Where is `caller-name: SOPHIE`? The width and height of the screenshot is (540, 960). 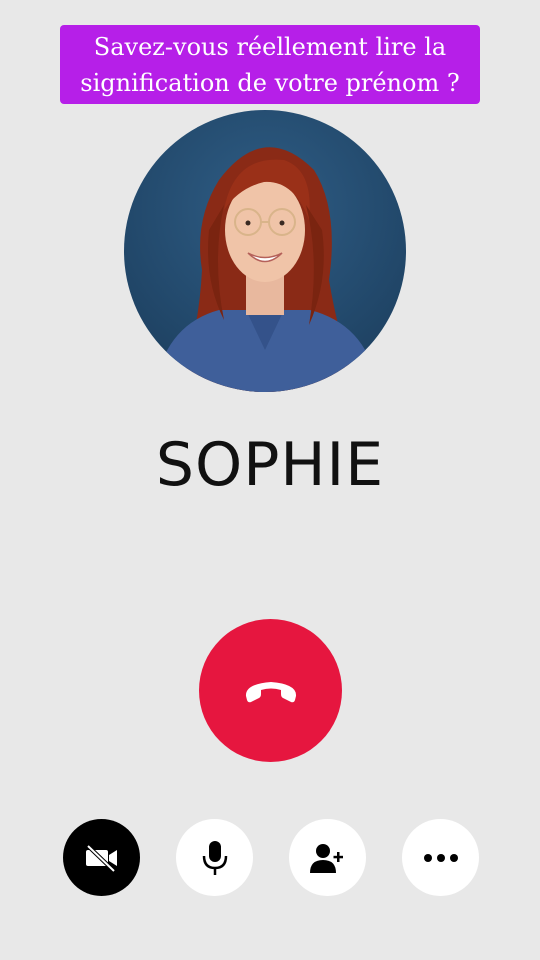 caller-name: SOPHIE is located at coordinates (270, 465).